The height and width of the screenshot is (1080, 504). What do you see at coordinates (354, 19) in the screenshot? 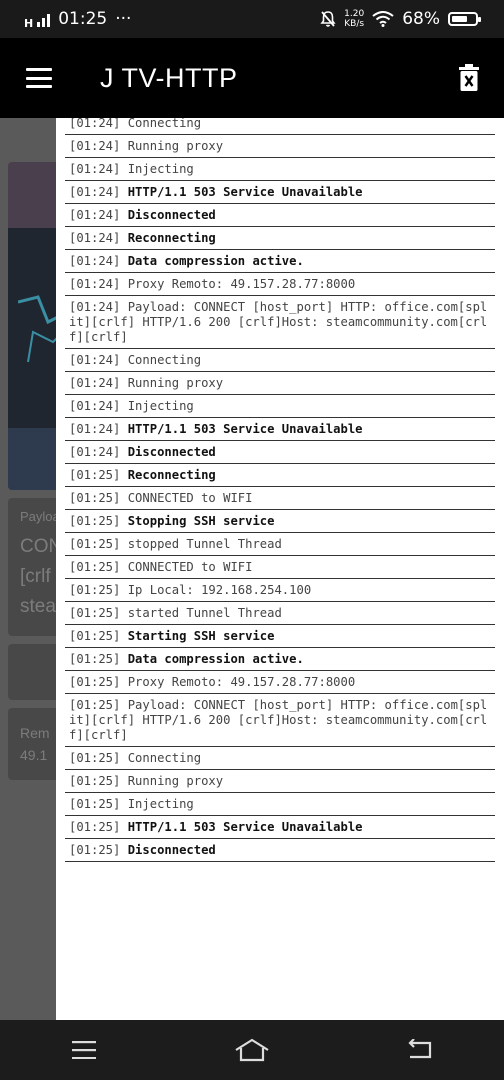
I see `network-speed: 1.20 KB/s` at bounding box center [354, 19].